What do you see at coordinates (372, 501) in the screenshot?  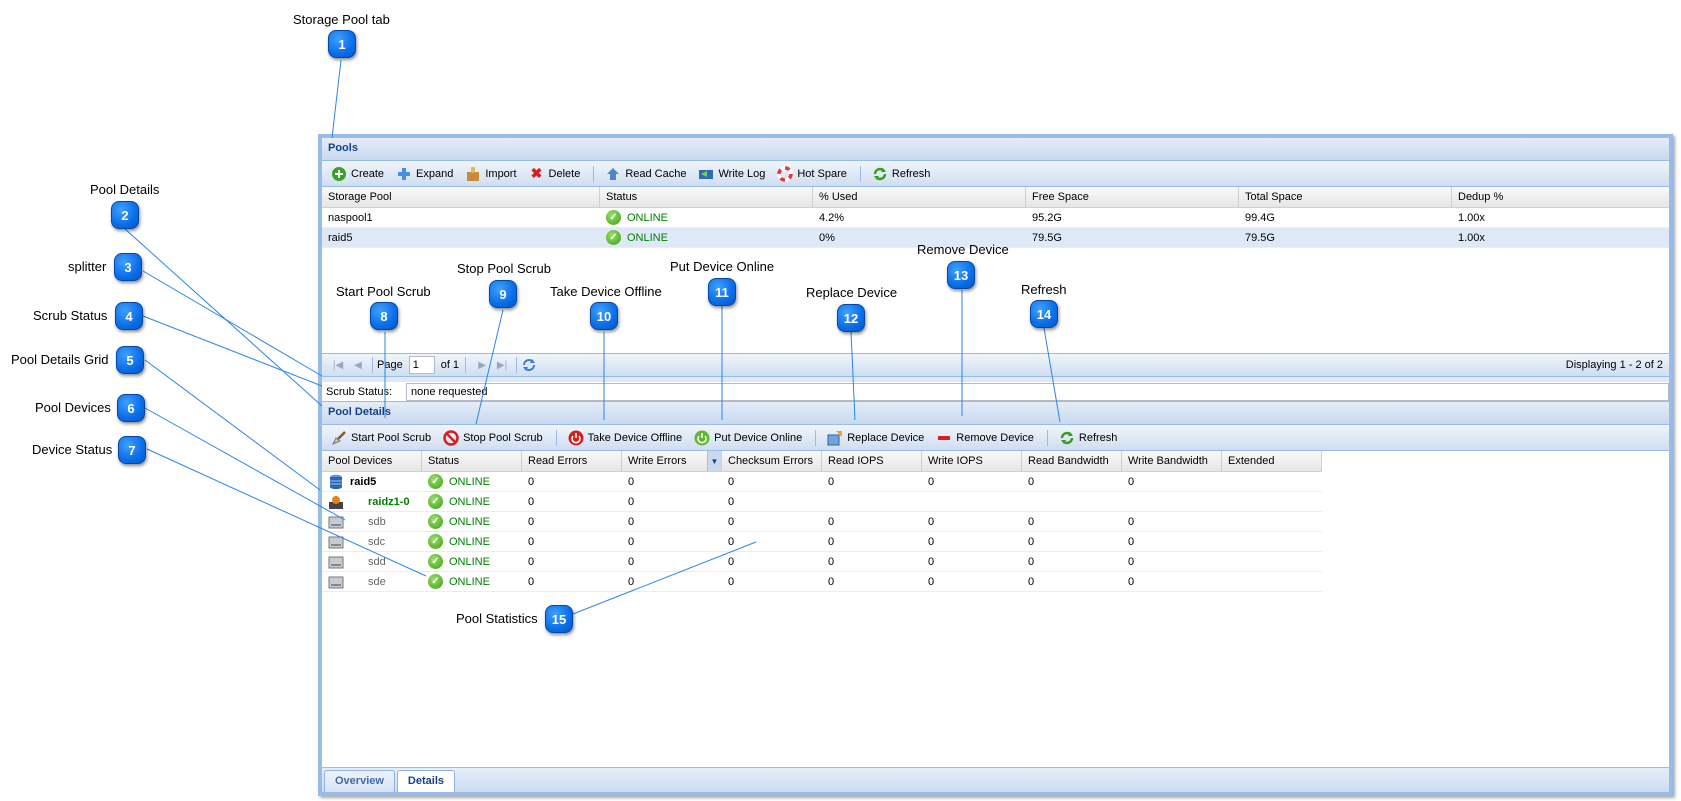 I see `device-name-cell: raidz1-0` at bounding box center [372, 501].